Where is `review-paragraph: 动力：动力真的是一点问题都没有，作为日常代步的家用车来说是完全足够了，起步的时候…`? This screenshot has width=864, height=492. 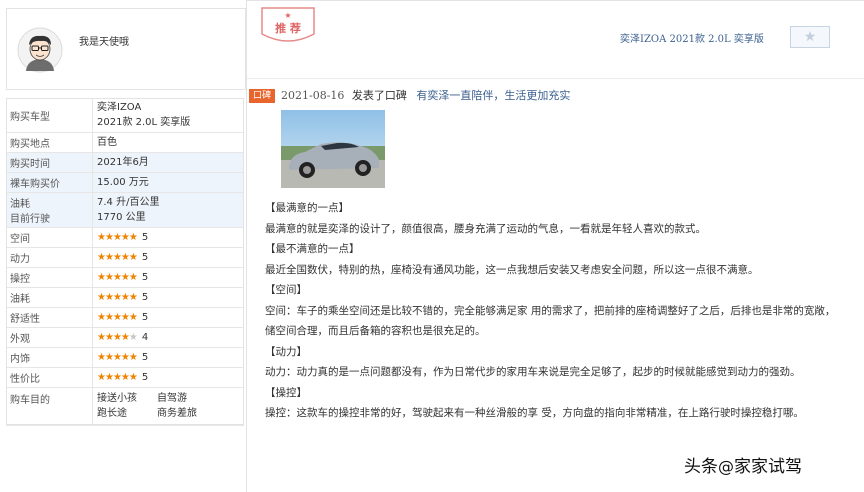 review-paragraph: 动力：动力真的是一点问题都没有，作为日常代步的家用车来说是完全足够了，起步的时候… is located at coordinates (533, 372).